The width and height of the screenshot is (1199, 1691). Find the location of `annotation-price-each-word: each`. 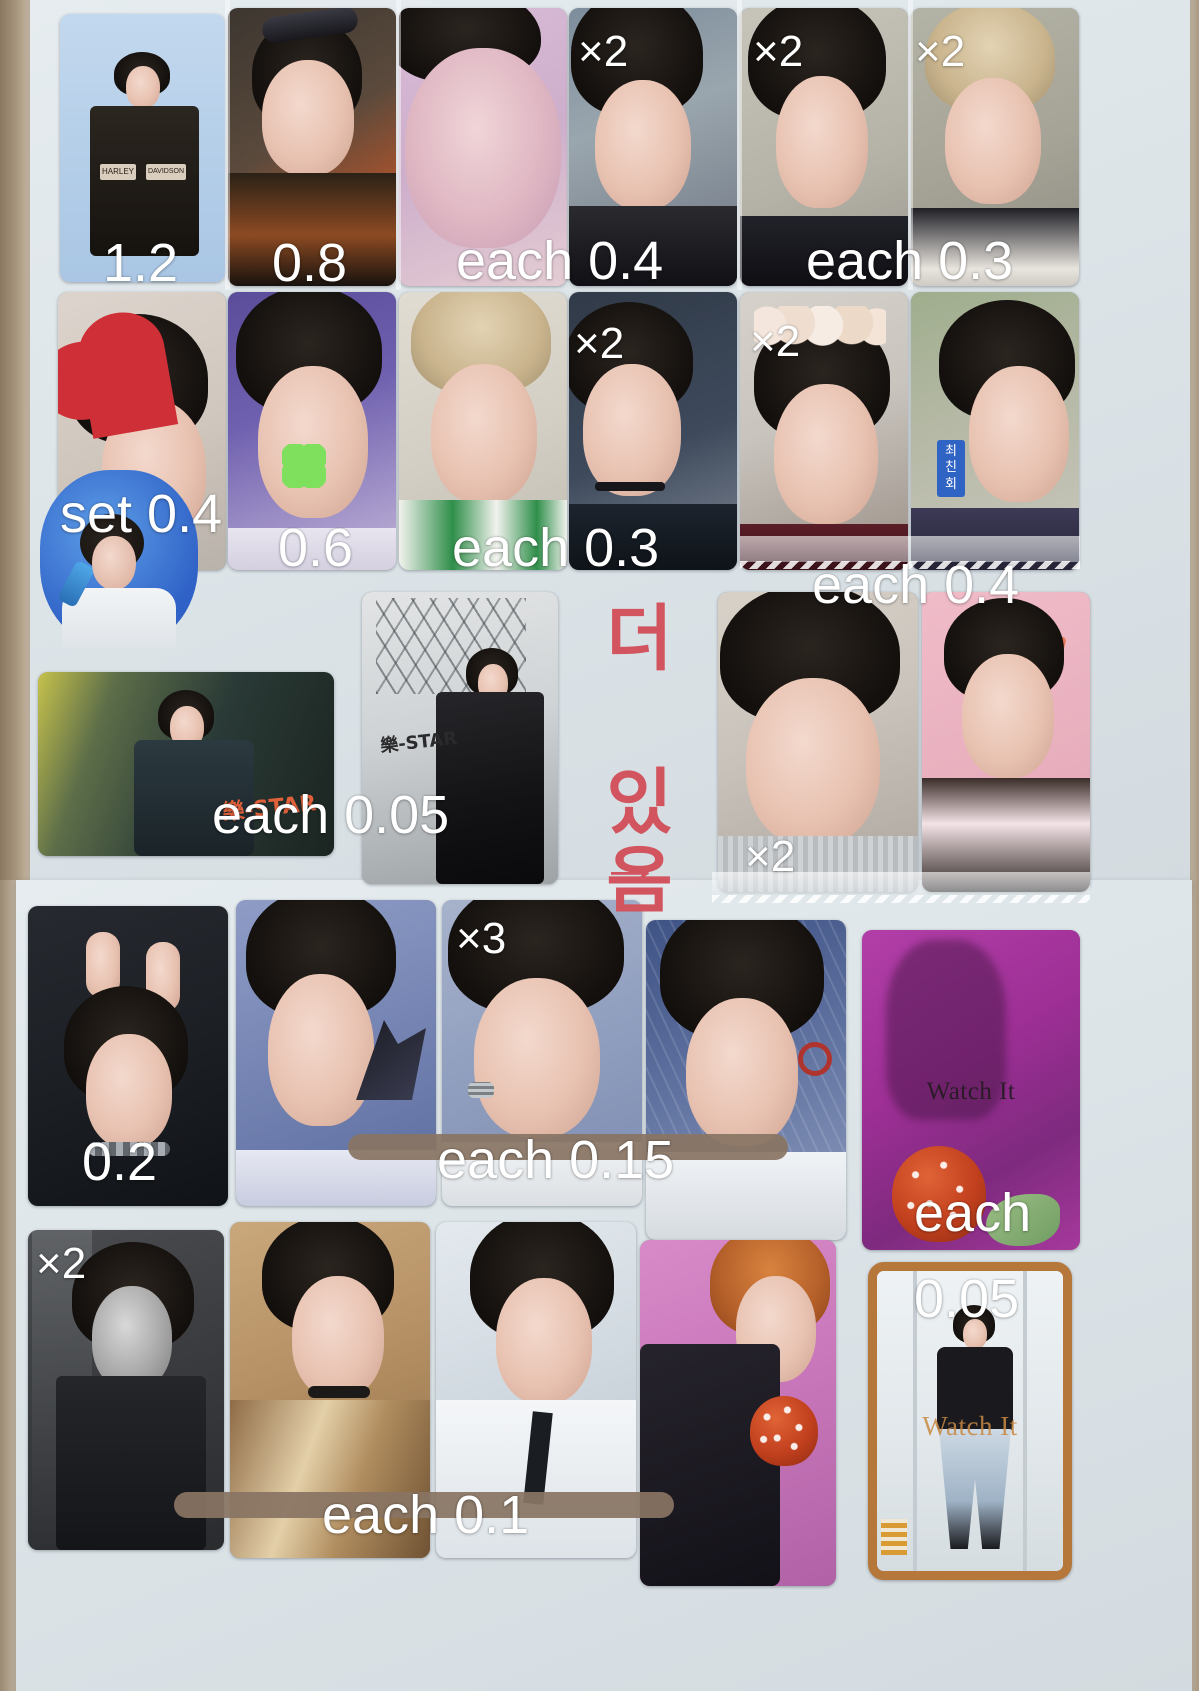

annotation-price-each-word: each is located at coordinates (973, 1213).